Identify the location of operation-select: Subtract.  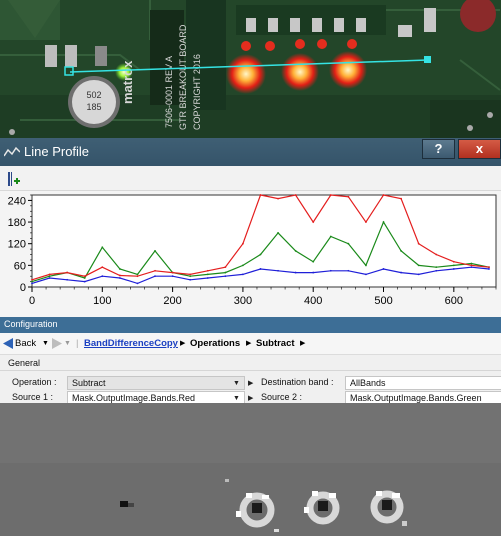
(156, 383).